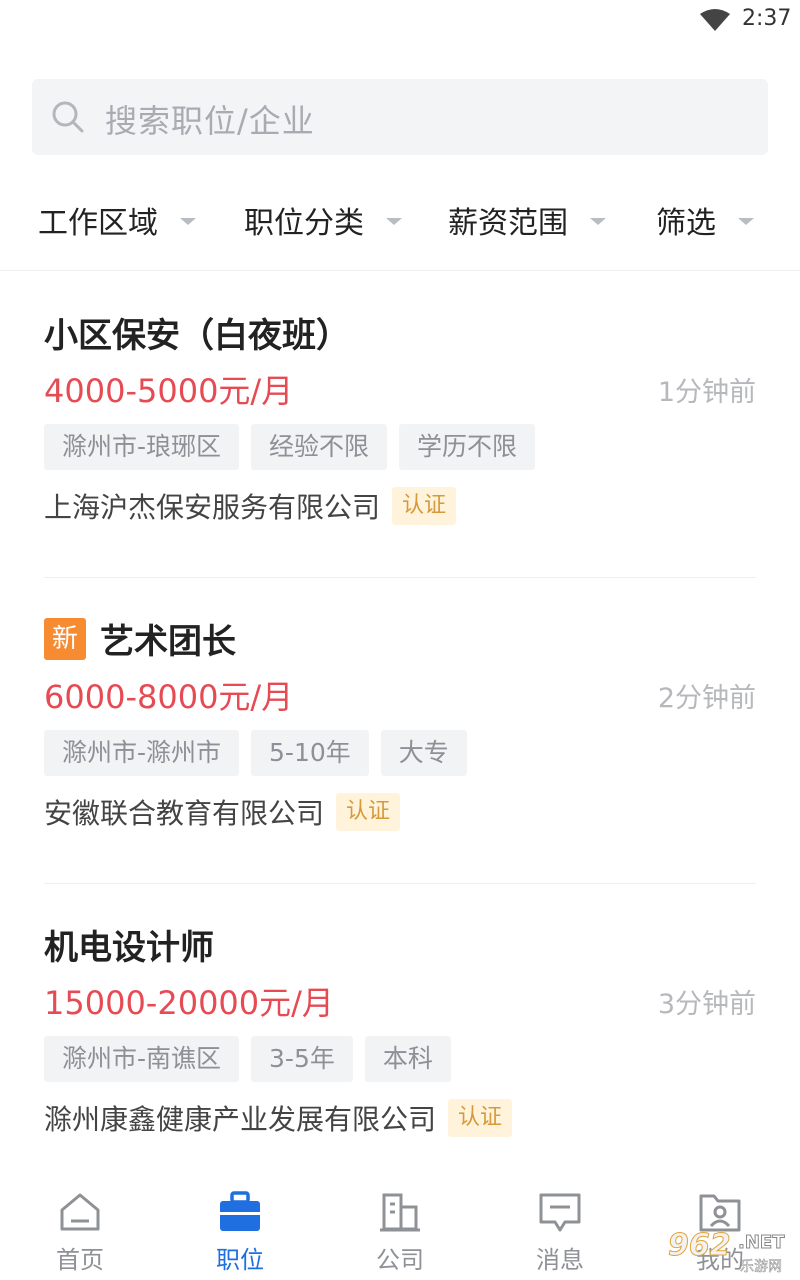 This screenshot has width=800, height=1280. Describe the element at coordinates (761, 1243) in the screenshot. I see `watermark-suffix: .NET` at that location.